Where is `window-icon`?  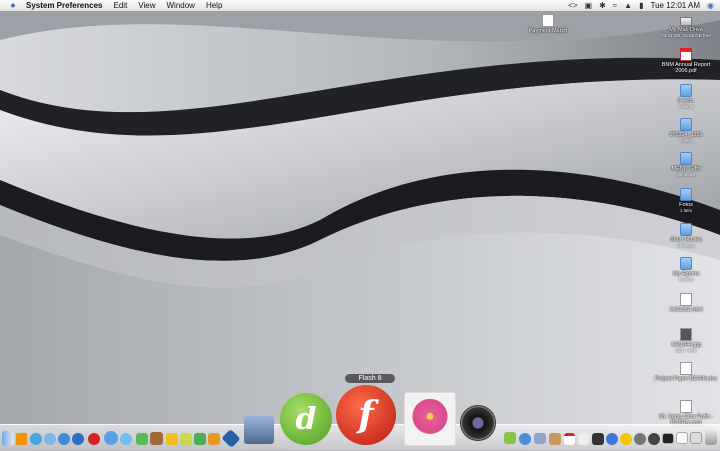
window-icon is located at coordinates (540, 438).